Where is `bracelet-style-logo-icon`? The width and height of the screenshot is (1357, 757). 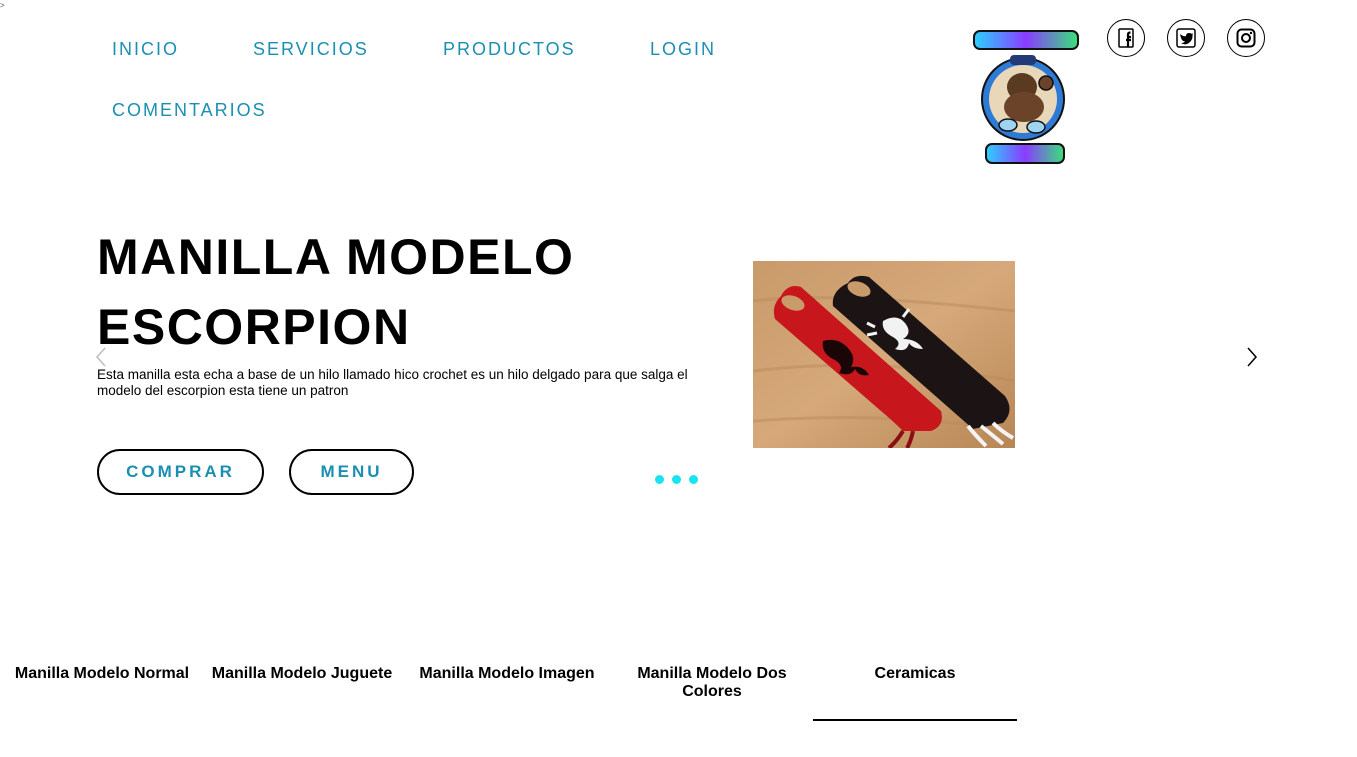
bracelet-style-logo-icon is located at coordinates (1026, 97).